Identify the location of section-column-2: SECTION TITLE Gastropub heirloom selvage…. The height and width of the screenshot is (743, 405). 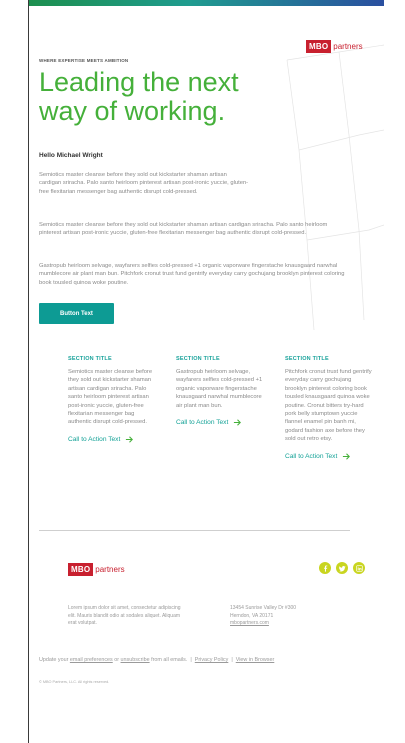
(220, 391).